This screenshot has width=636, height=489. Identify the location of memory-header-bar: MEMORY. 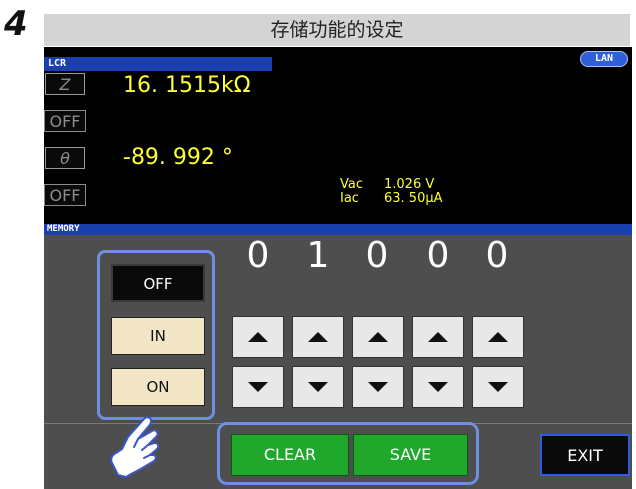
(338, 229).